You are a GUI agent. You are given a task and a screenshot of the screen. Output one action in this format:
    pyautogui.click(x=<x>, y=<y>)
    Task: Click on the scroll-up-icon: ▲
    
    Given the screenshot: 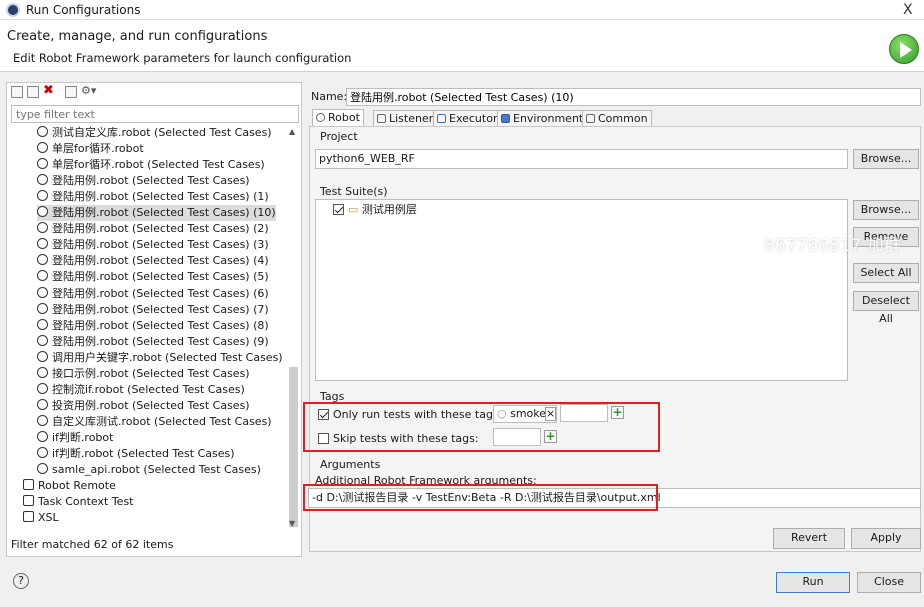 What is the action you would take?
    pyautogui.click(x=292, y=131)
    